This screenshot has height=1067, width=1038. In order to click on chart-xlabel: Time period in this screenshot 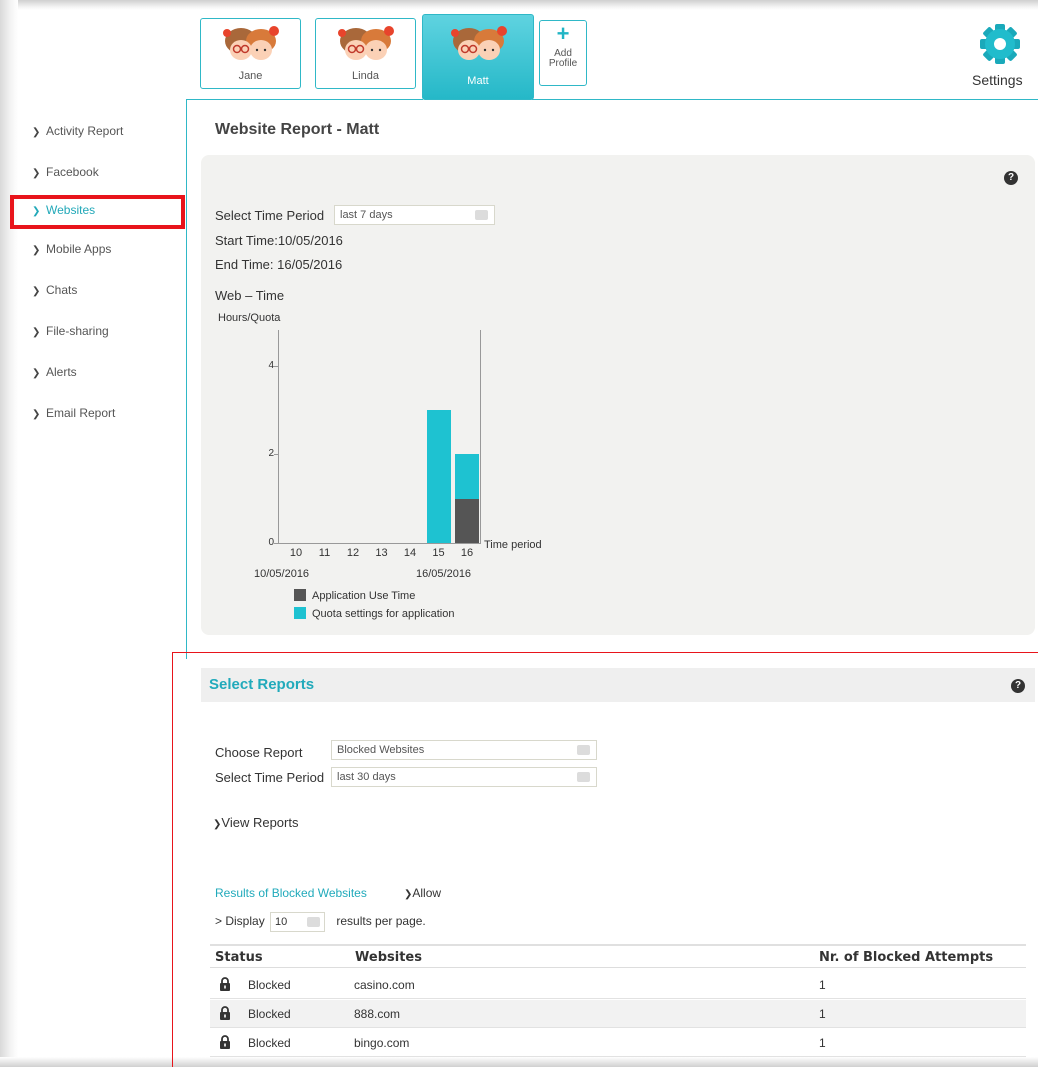, I will do `click(513, 545)`.